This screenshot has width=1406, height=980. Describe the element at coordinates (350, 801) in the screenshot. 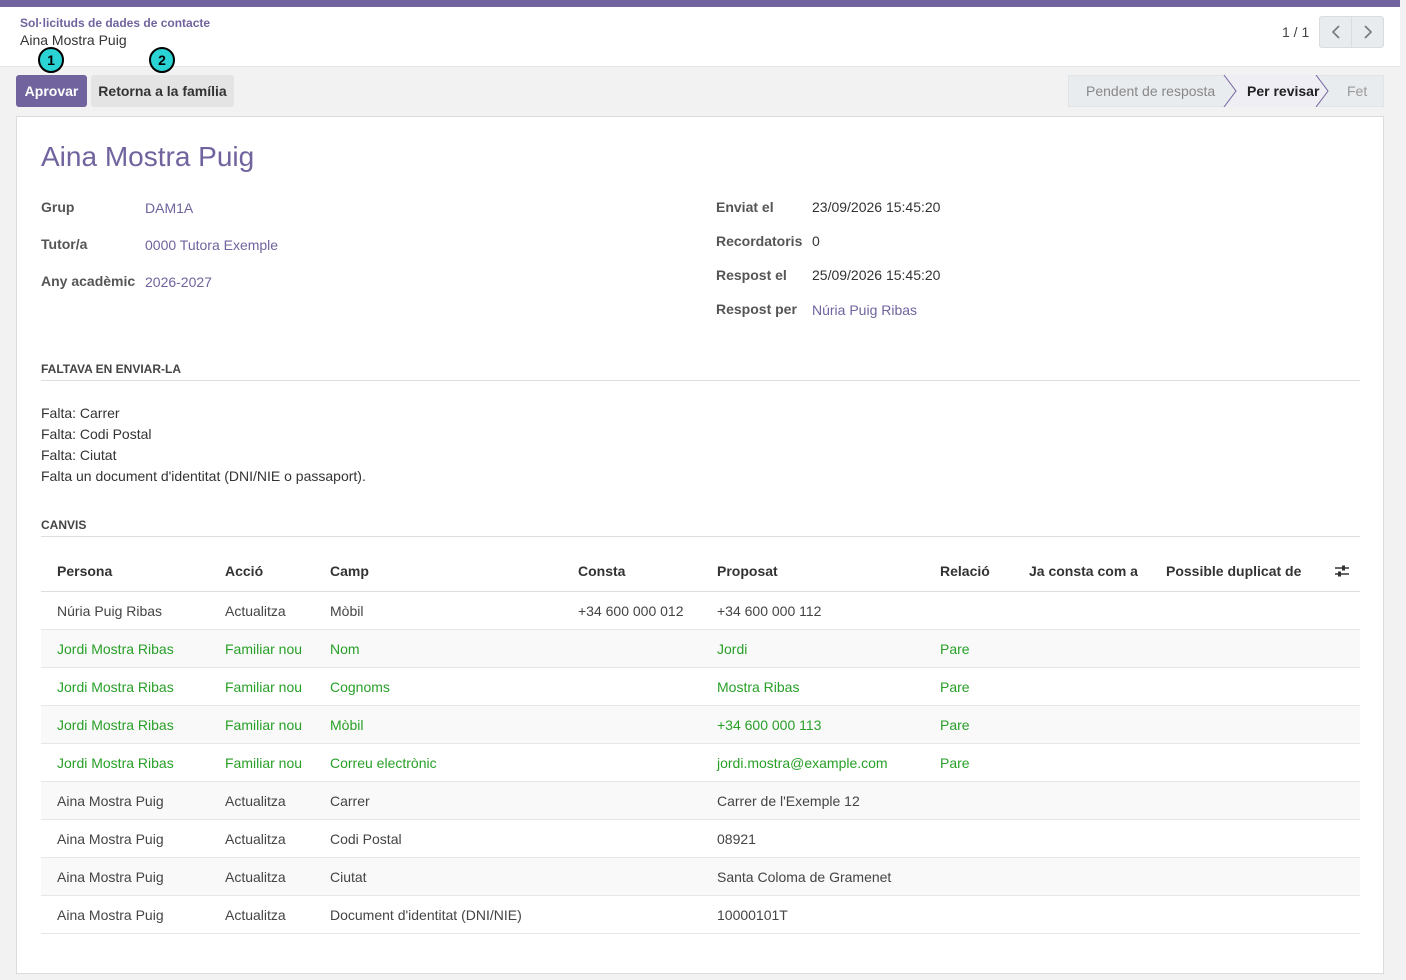

I see `cell-field: Carrer` at that location.